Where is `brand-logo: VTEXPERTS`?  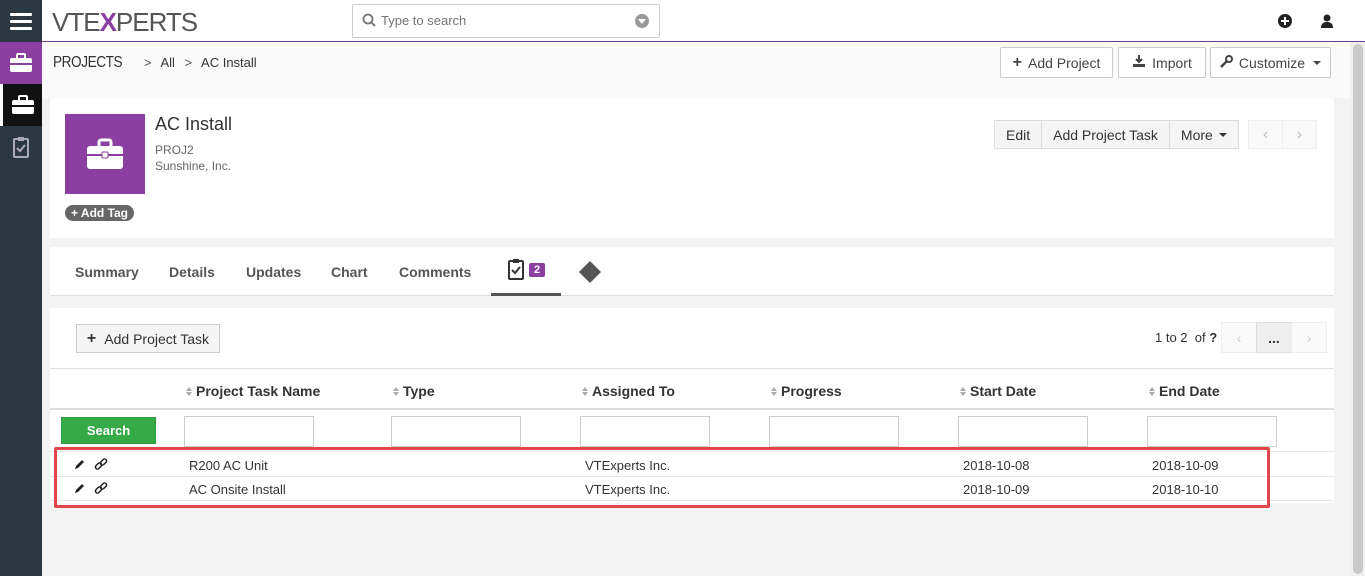
brand-logo: VTEXPERTS is located at coordinates (125, 22).